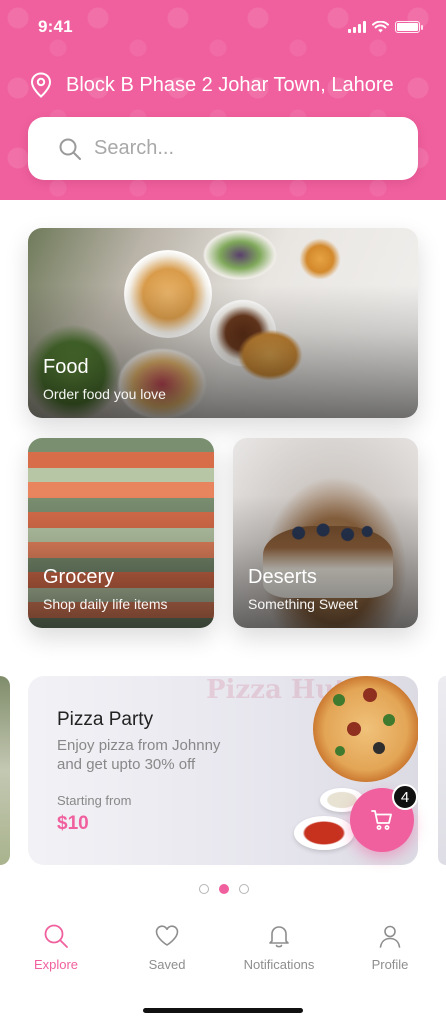 The height and width of the screenshot is (1024, 446). Describe the element at coordinates (94, 800) in the screenshot. I see `promo-starting-label: Starting from` at that location.